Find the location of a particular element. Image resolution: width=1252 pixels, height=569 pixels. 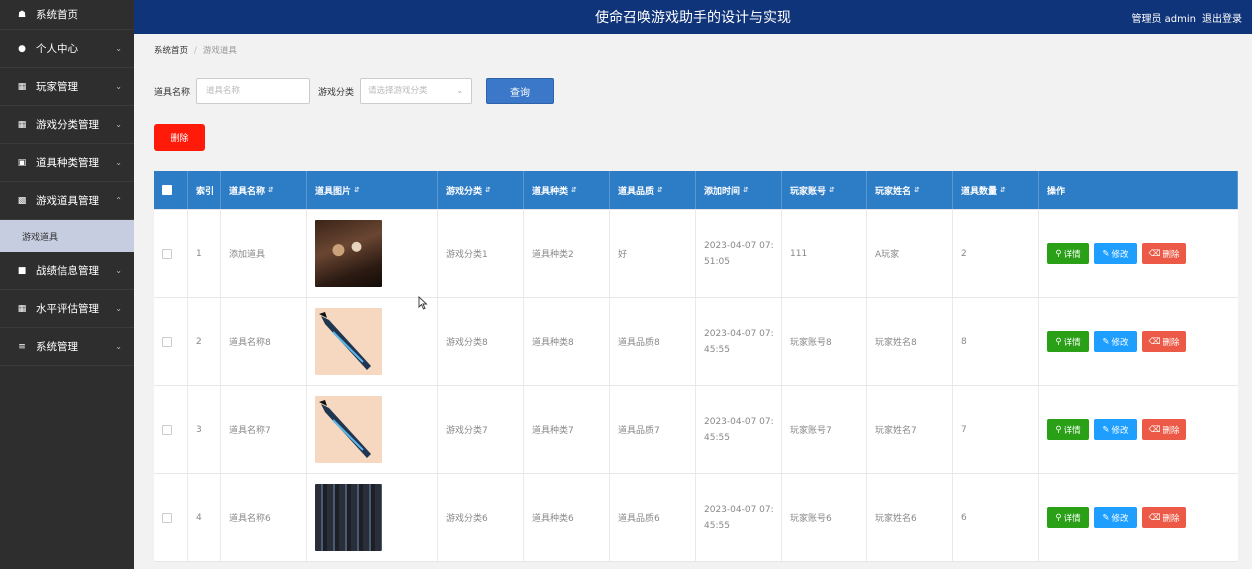

cell-prop-count: 6 is located at coordinates (996, 517).